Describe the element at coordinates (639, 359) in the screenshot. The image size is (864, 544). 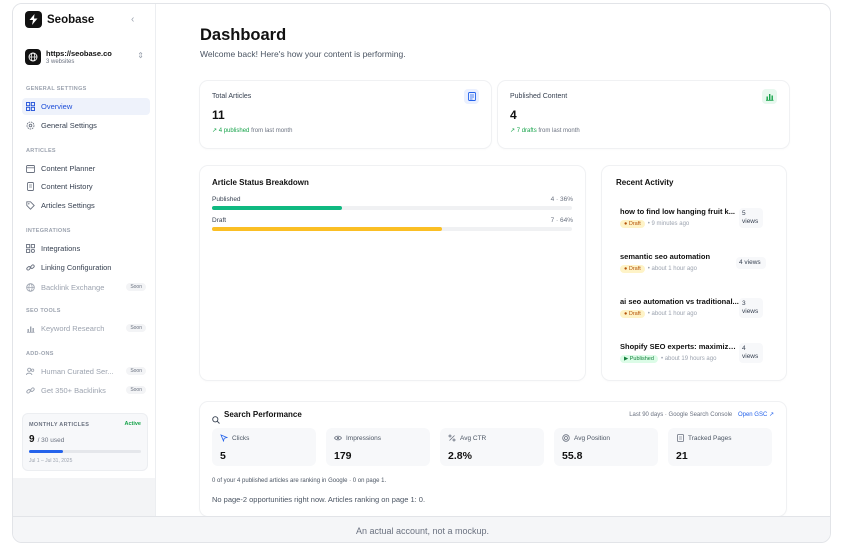
I see `status-badge: ▶ Published` at that location.